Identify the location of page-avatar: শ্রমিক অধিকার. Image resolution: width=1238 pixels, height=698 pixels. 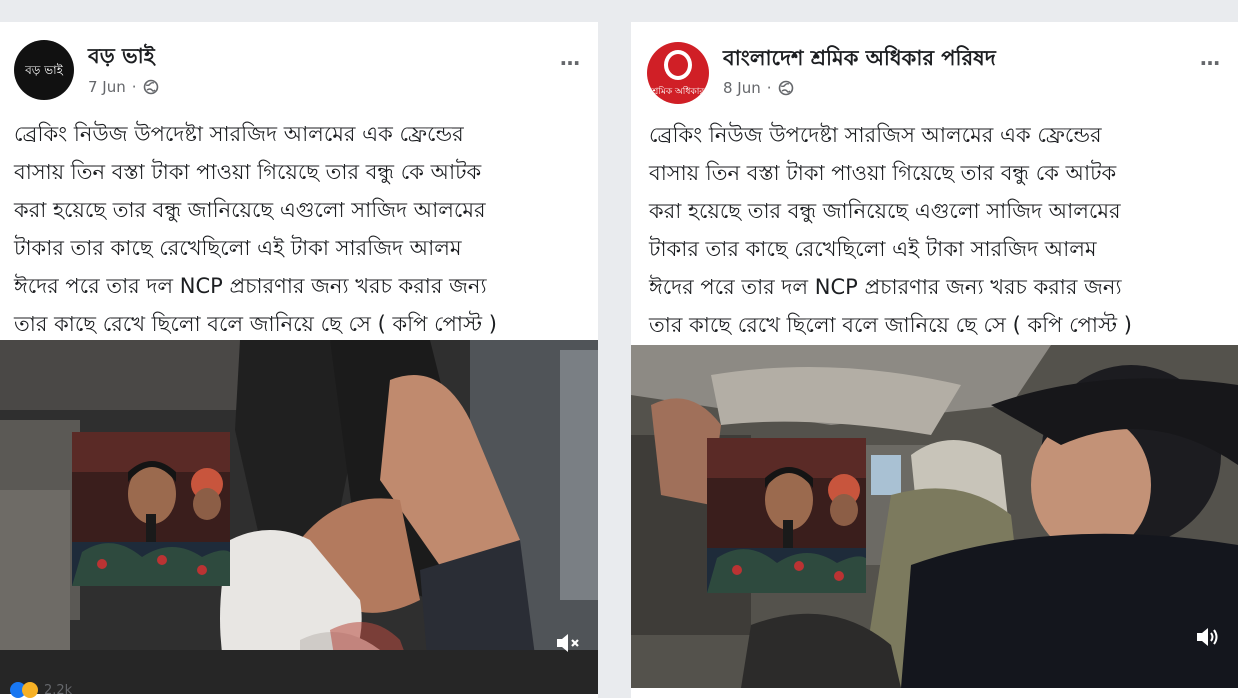
(678, 73).